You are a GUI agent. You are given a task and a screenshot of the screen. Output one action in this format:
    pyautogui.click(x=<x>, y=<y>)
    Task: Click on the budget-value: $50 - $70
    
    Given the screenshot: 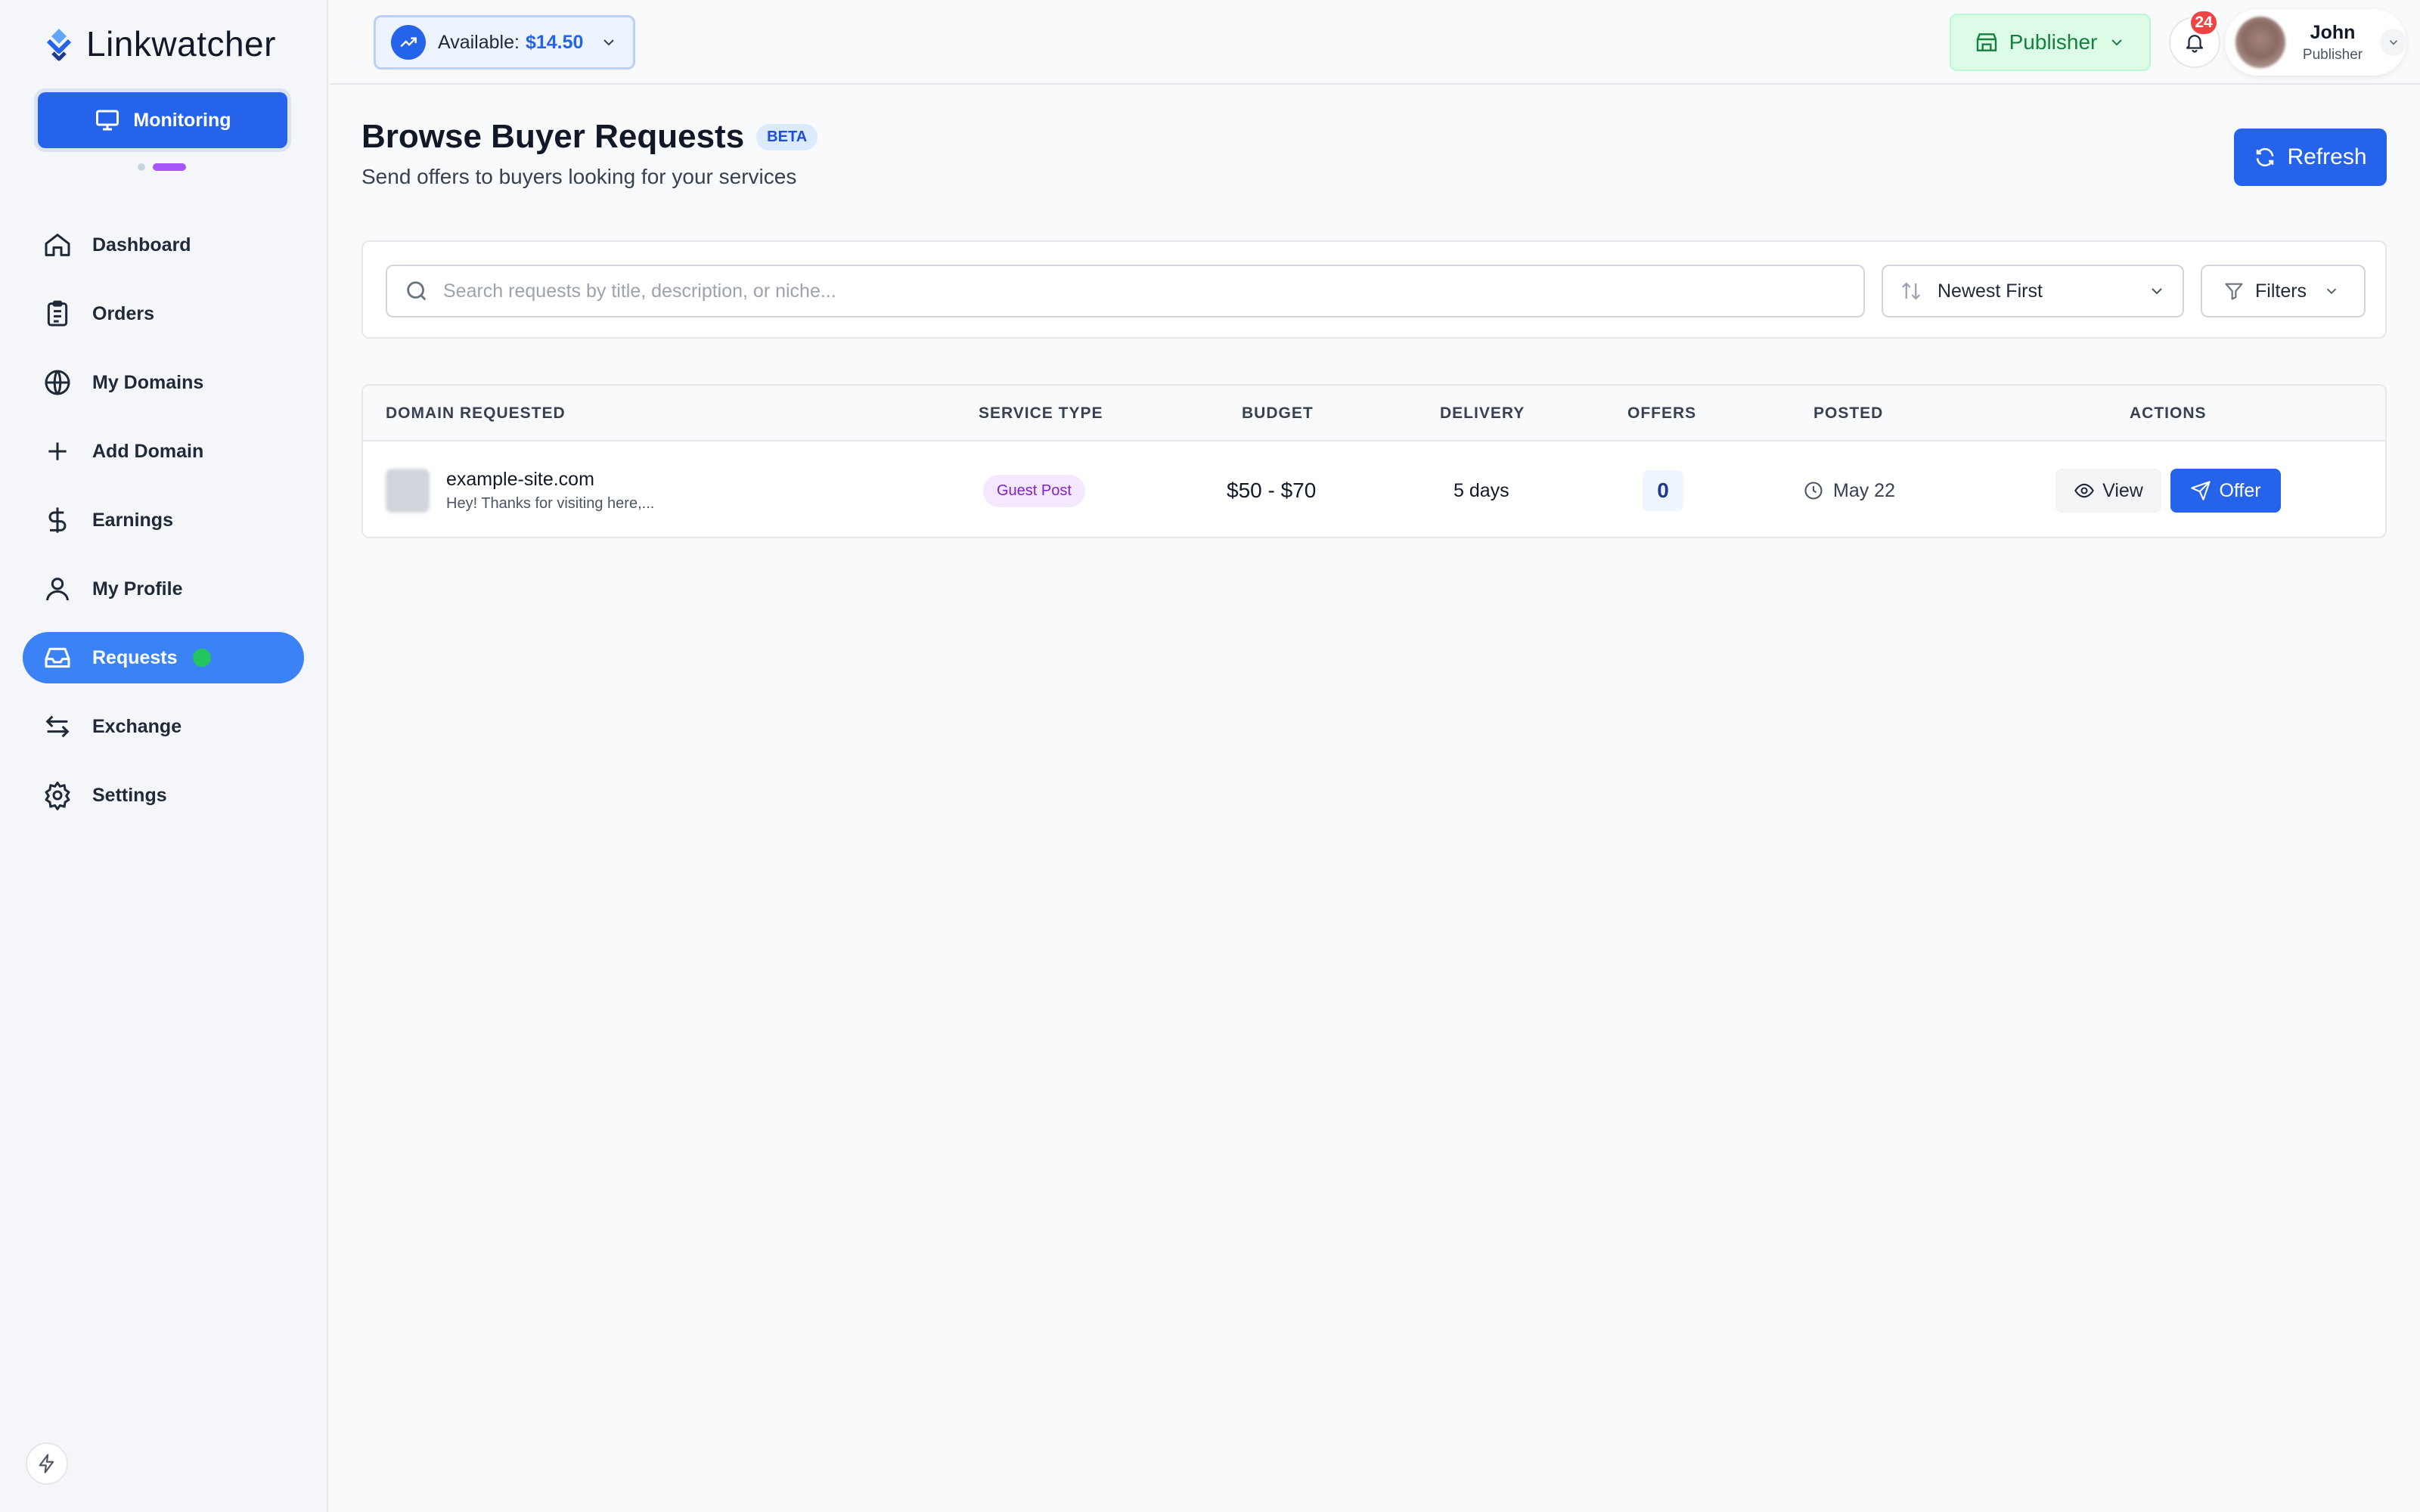 What is the action you would take?
    pyautogui.click(x=1272, y=491)
    